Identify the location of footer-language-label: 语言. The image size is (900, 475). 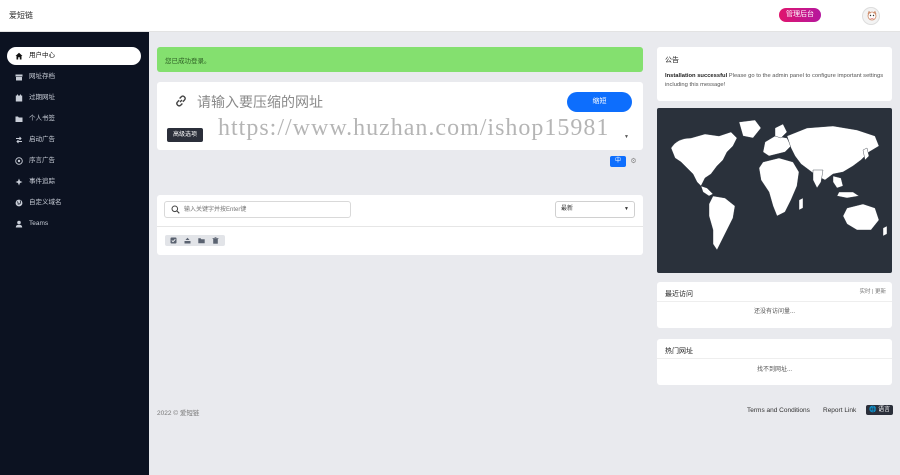
(884, 410).